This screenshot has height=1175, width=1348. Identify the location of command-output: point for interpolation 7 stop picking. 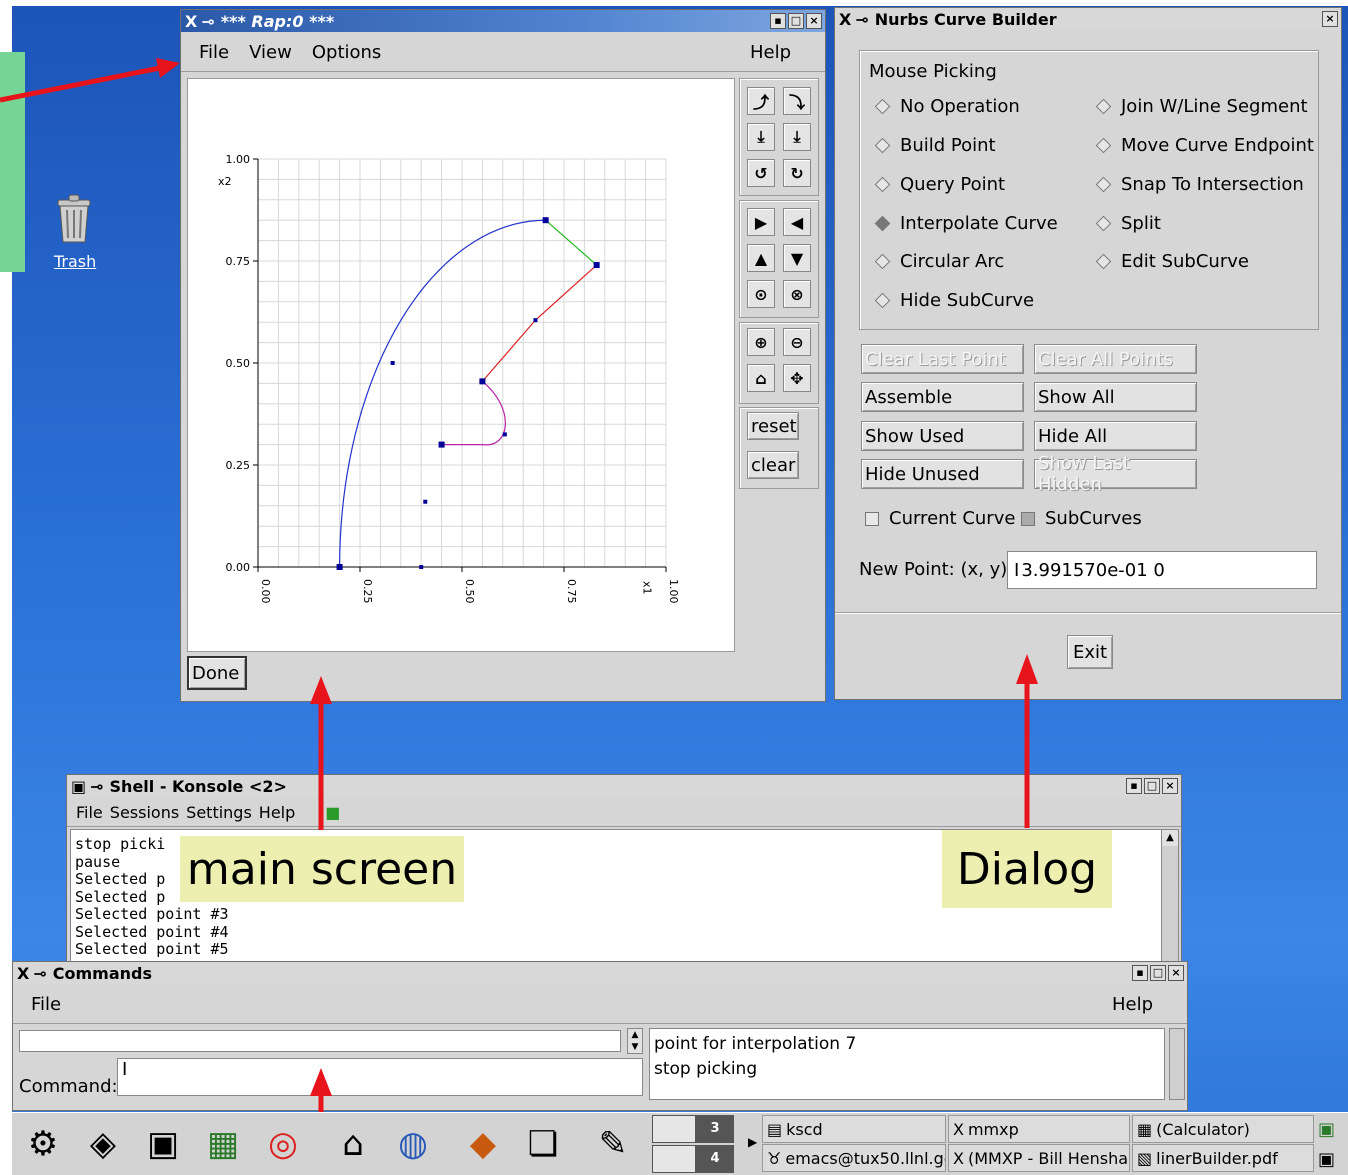
(907, 1064).